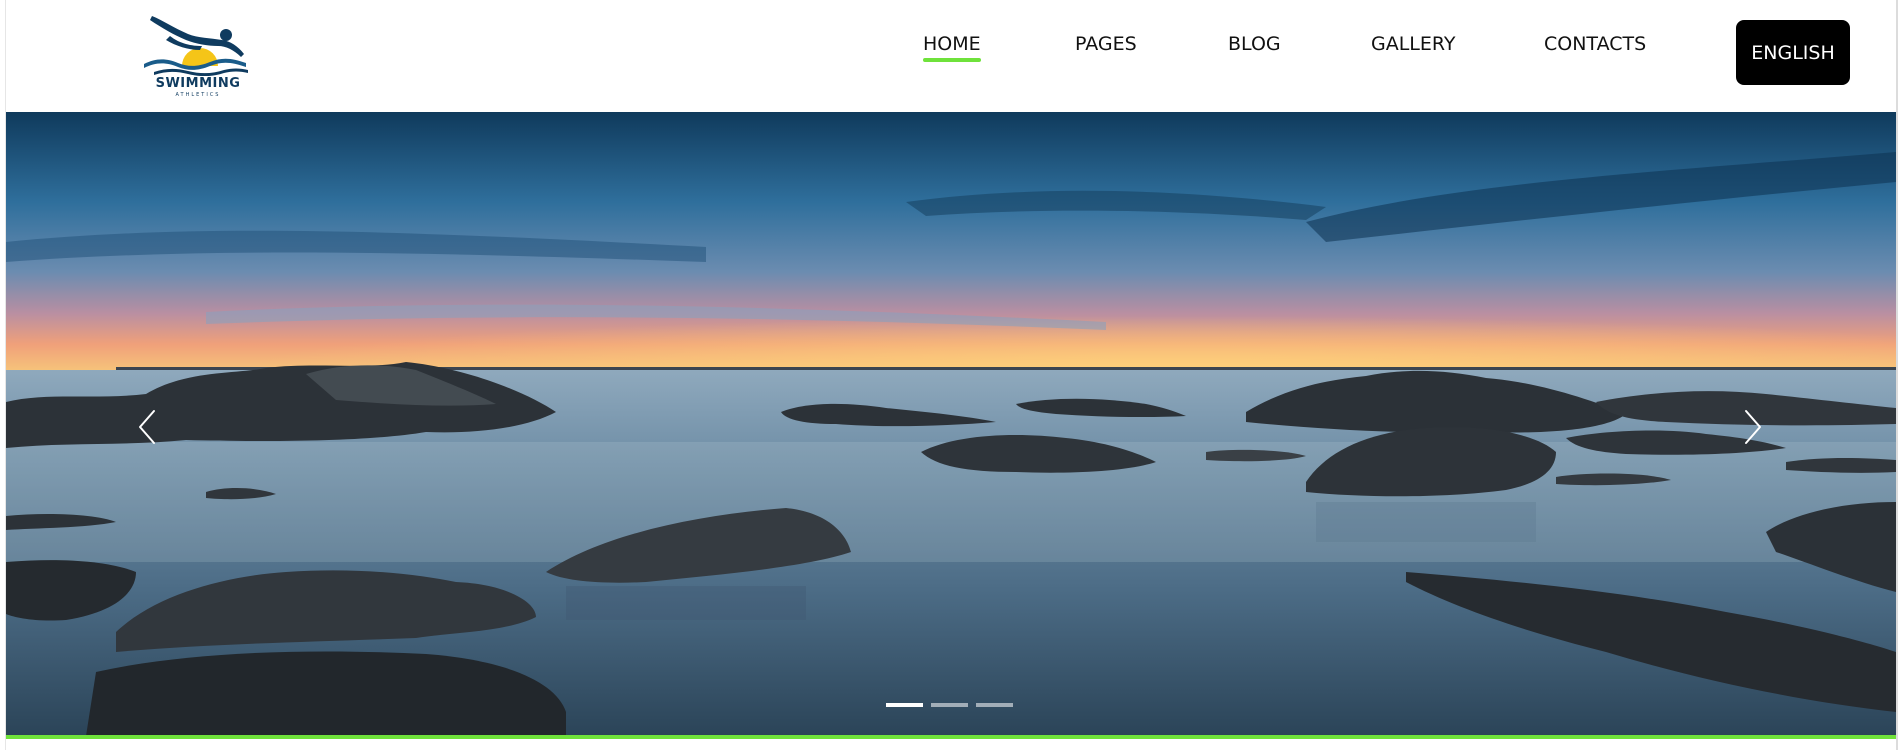  What do you see at coordinates (1106, 45) in the screenshot?
I see `nav-item-pages: PAGES` at bounding box center [1106, 45].